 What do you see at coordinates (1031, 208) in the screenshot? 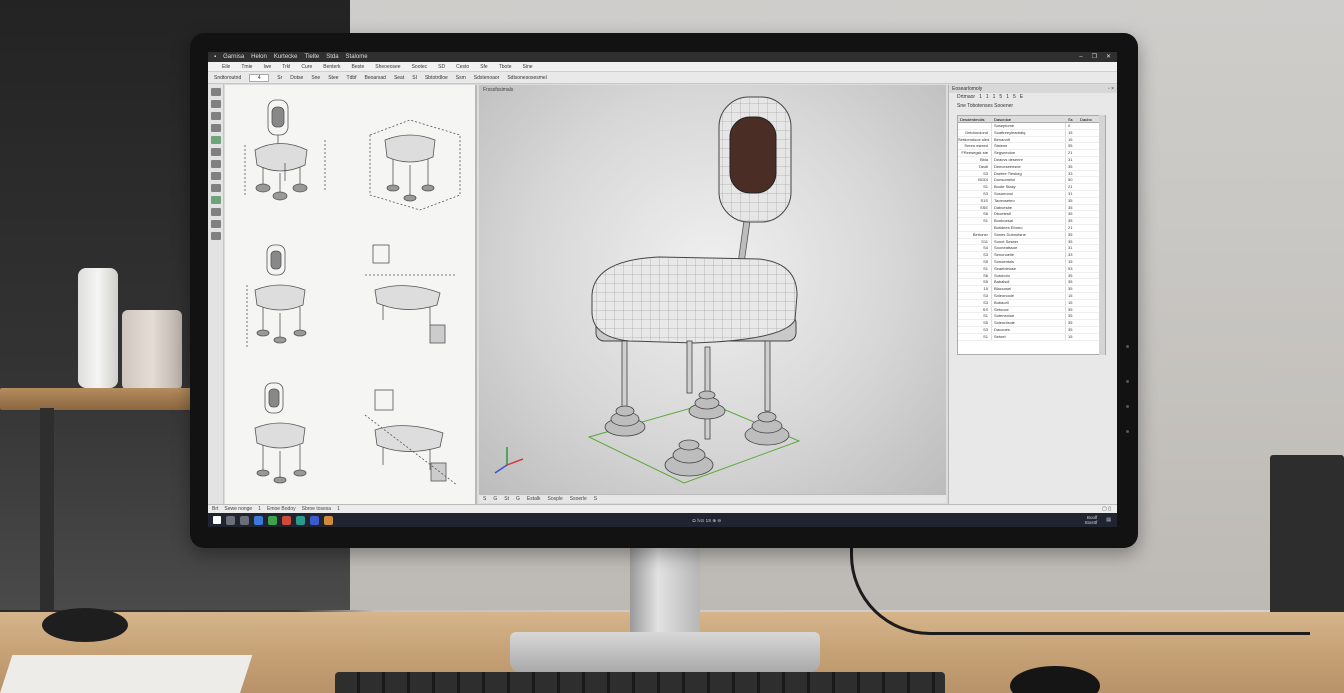
I see `table-row: SSE Dabcesbe 35` at bounding box center [1031, 208].